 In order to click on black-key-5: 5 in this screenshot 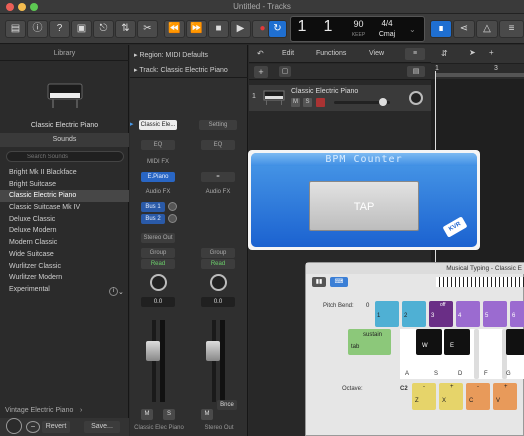, I will do `click(495, 314)`.